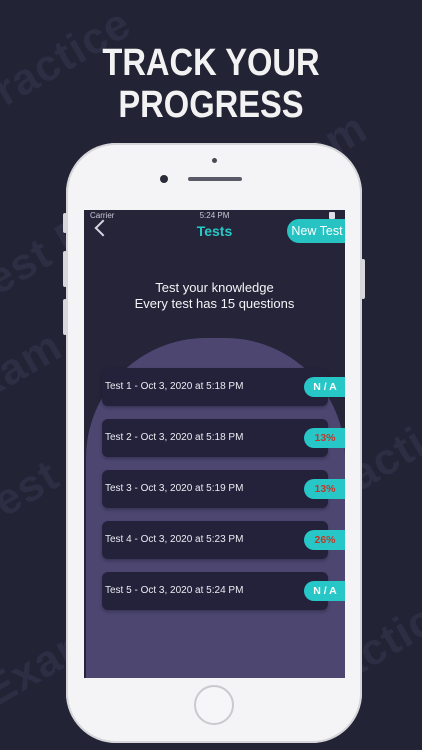 This screenshot has height=750, width=422. What do you see at coordinates (174, 590) in the screenshot?
I see `test-label: Test 5 - Oct 3, 2020 at 5:24 PM` at bounding box center [174, 590].